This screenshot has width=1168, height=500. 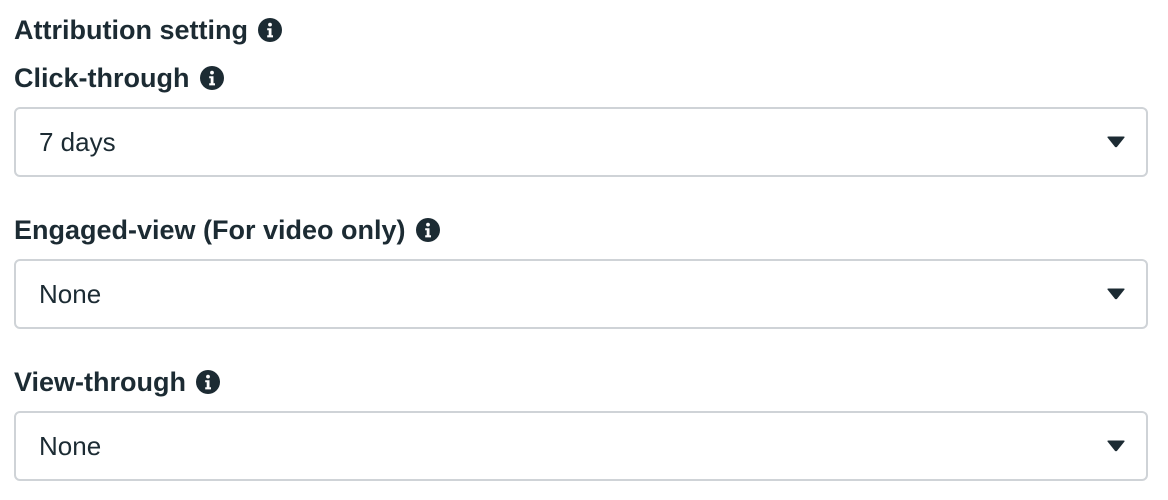 I want to click on engaged-view-label-row: Engaged-view (For video only), so click(x=227, y=230).